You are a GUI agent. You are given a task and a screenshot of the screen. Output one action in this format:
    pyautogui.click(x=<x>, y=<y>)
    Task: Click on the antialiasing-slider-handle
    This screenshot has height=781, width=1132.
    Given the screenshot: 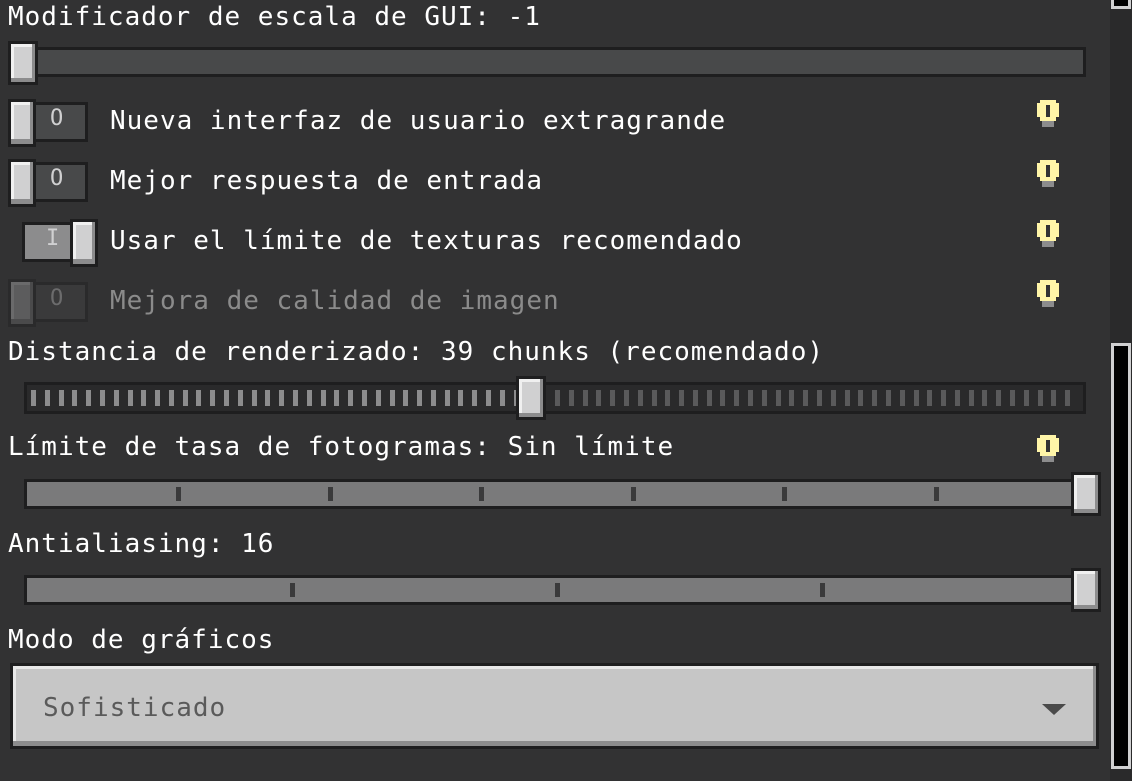 What is the action you would take?
    pyautogui.click(x=1086, y=590)
    